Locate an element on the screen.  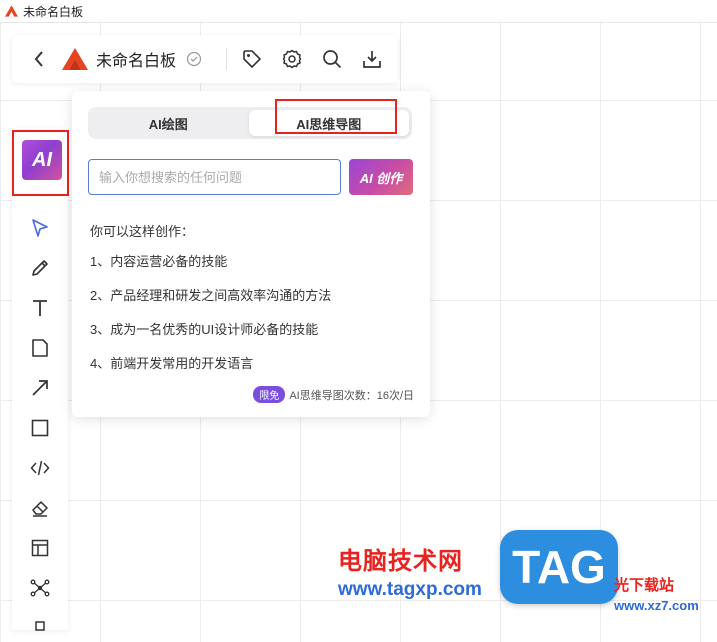
hint-item: 2、产品经理和研发之间高效率沟通的方法 is located at coordinates (210, 294).